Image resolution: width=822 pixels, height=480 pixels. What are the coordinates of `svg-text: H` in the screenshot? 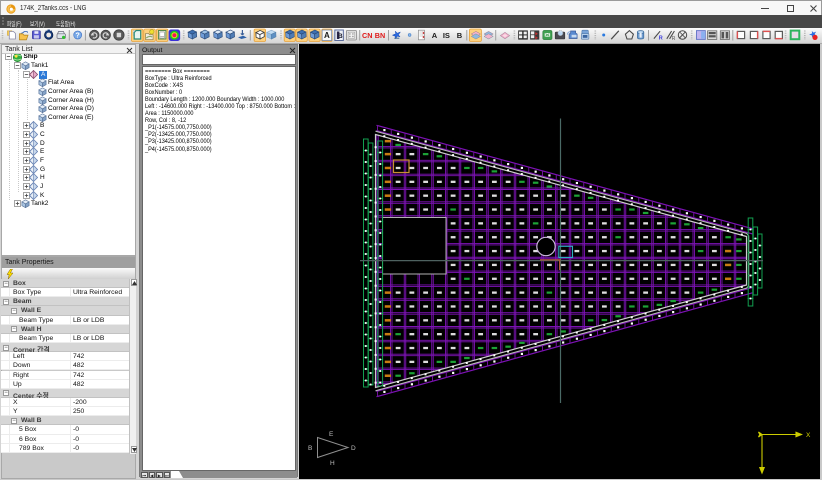 It's located at (332, 463).